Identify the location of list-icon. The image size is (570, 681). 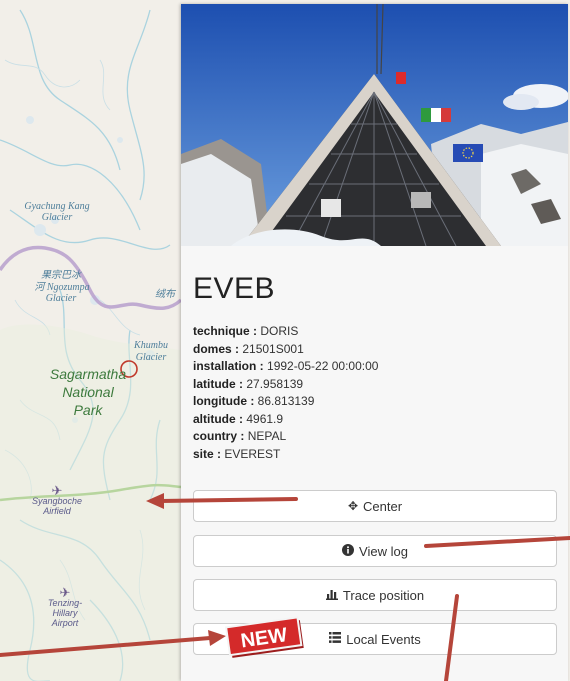
(335, 639).